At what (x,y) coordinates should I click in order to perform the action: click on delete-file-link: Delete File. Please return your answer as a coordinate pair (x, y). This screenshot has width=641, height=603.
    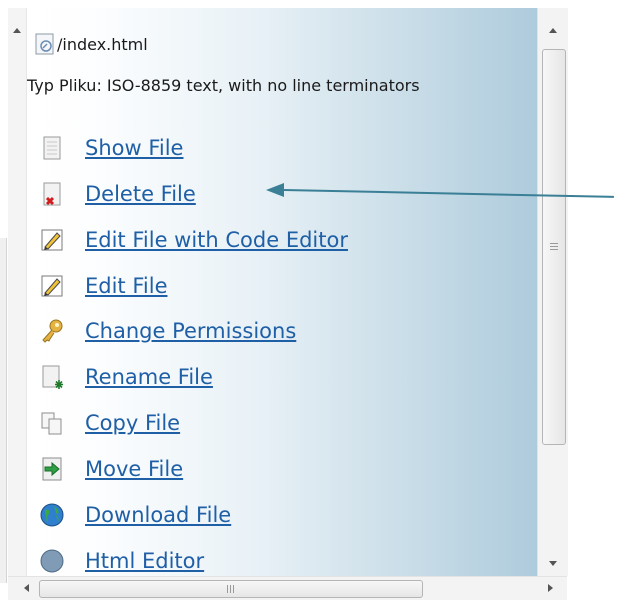
    Looking at the image, I should click on (140, 194).